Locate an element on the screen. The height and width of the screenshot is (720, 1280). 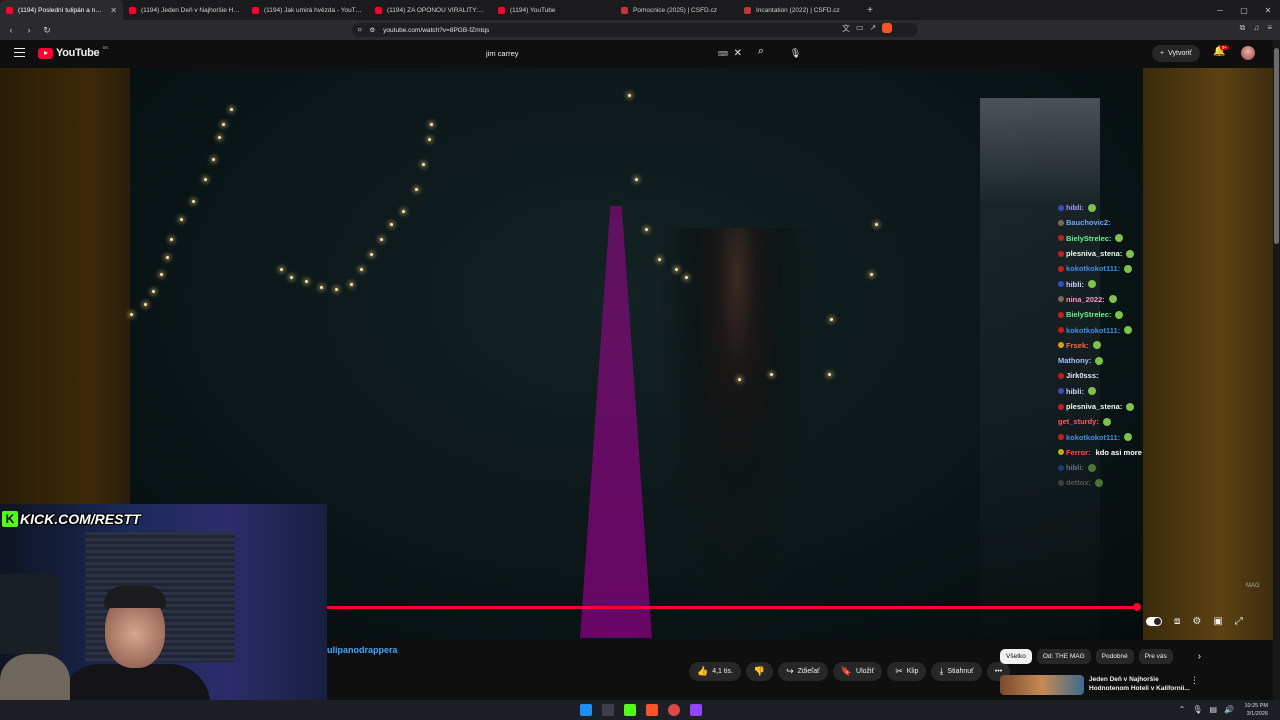
like-button: 👍 4,1 tis. is located at coordinates (715, 671).